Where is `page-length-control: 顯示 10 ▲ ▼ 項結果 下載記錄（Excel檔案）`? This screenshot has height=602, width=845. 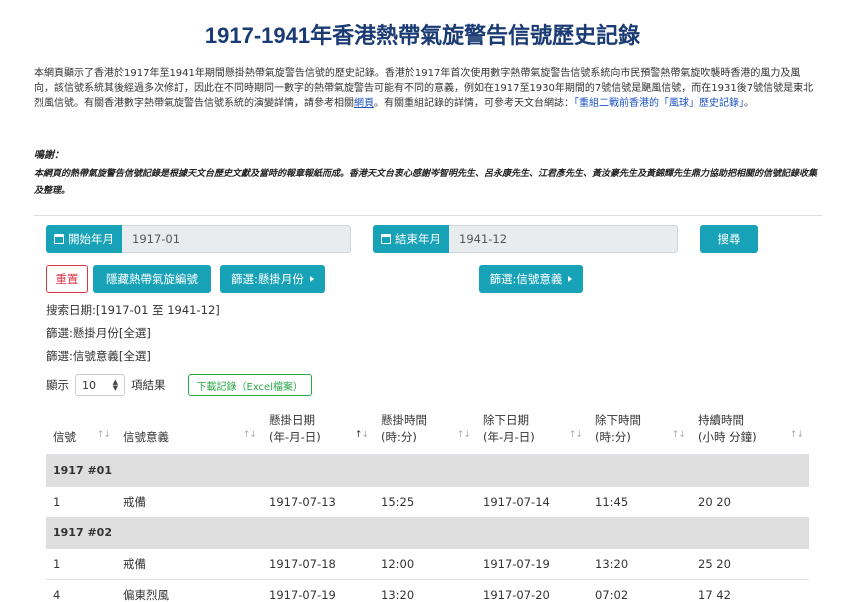 page-length-control: 顯示 10 ▲ ▼ 項結果 下載記錄（Excel檔案） is located at coordinates (179, 385).